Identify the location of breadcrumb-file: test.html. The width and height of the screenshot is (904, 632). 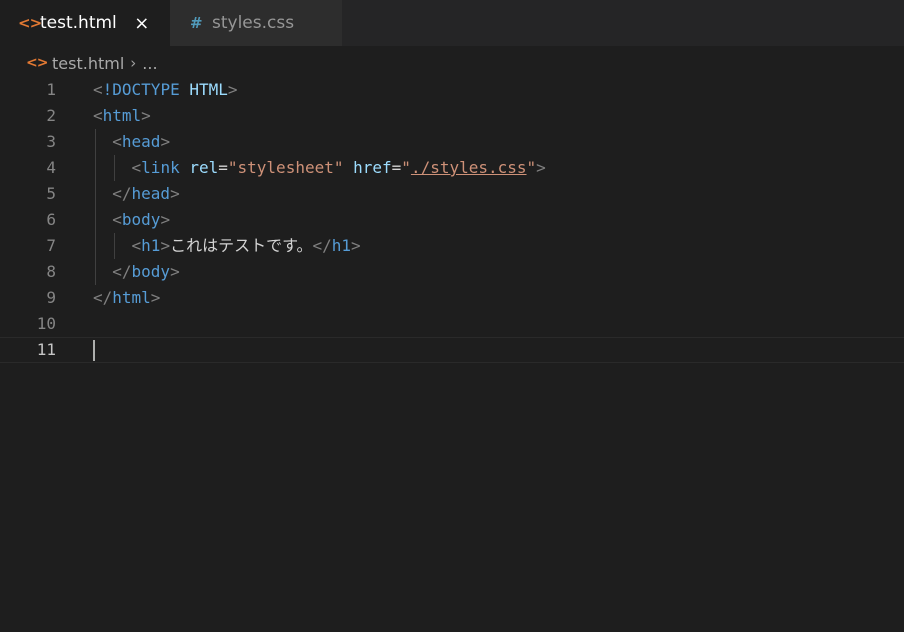
(88, 63).